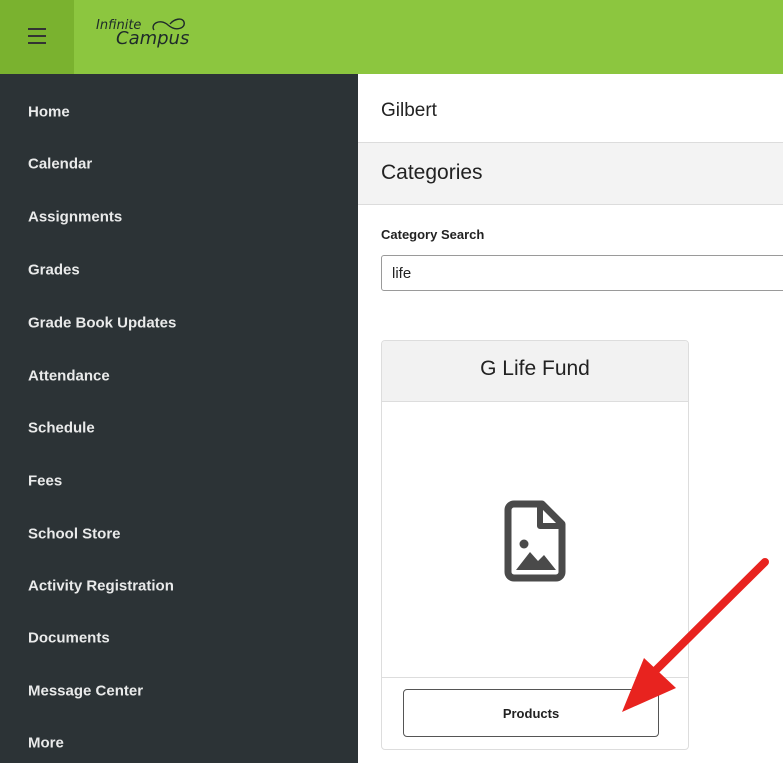 The height and width of the screenshot is (769, 783). I want to click on sidebar-item-attendance: Attendance, so click(179, 376).